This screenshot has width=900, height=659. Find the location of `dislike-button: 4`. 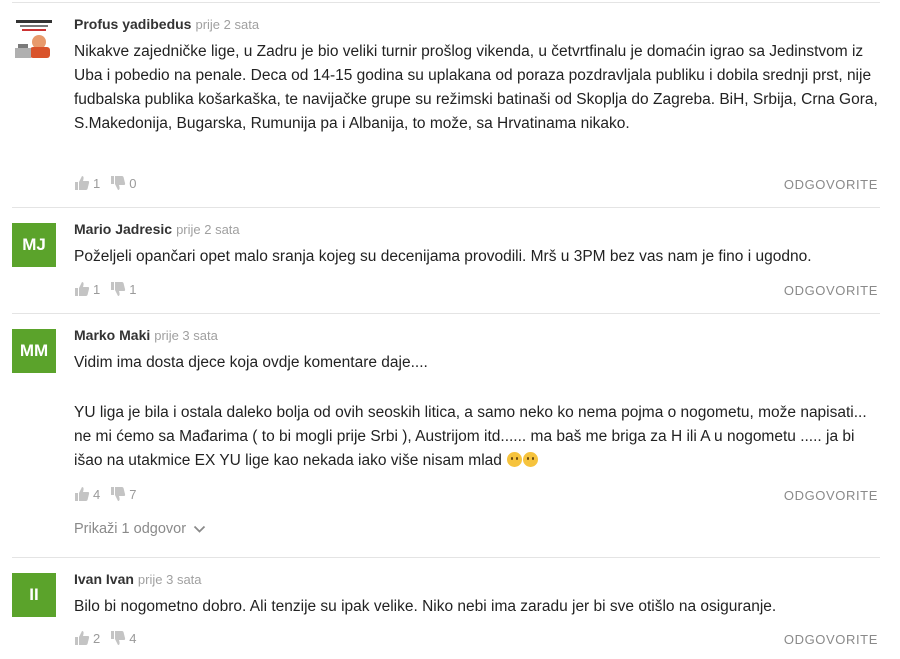

dislike-button: 4 is located at coordinates (123, 638).